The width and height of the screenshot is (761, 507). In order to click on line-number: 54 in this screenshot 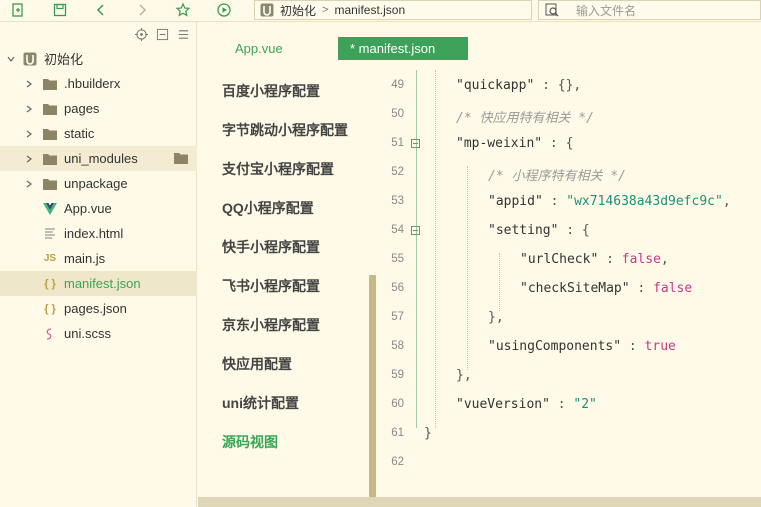, I will do `click(397, 230)`.